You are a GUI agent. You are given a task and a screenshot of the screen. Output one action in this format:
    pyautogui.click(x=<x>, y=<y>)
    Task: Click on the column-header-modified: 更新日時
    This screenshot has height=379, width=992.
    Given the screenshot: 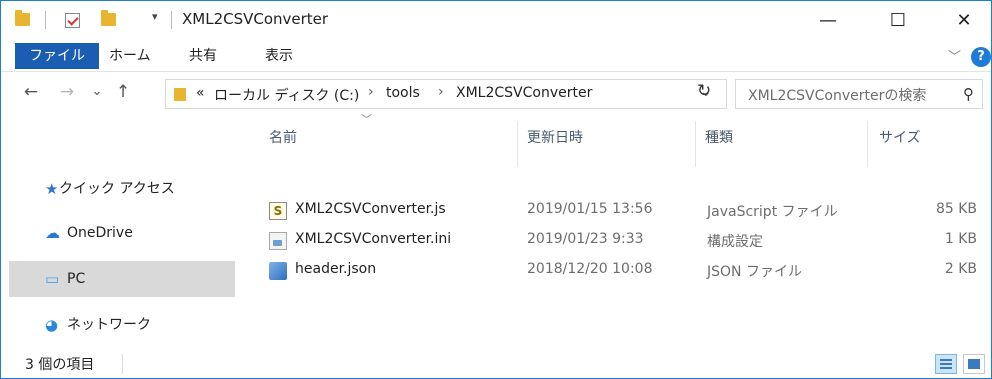 What is the action you would take?
    pyautogui.click(x=555, y=137)
    